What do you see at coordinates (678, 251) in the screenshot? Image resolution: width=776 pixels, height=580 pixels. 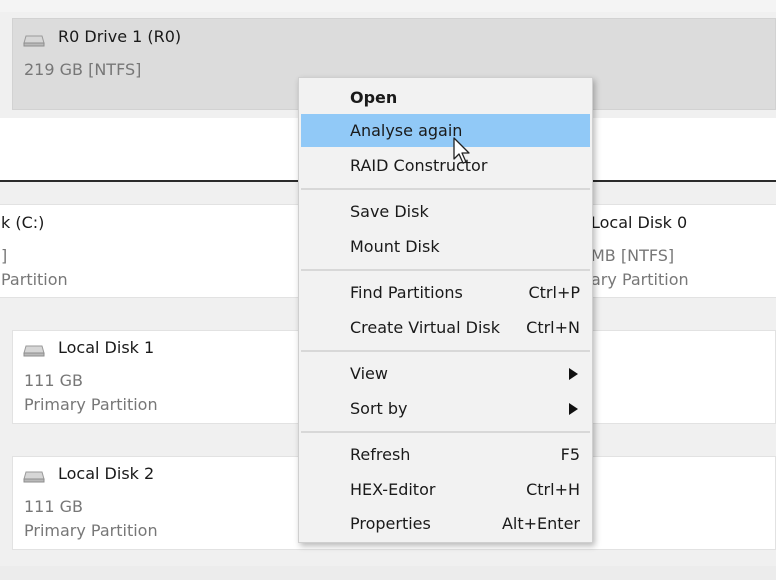 I see `disk-card-local-0: Local Disk 0 MB [NTFS] ary Partition` at bounding box center [678, 251].